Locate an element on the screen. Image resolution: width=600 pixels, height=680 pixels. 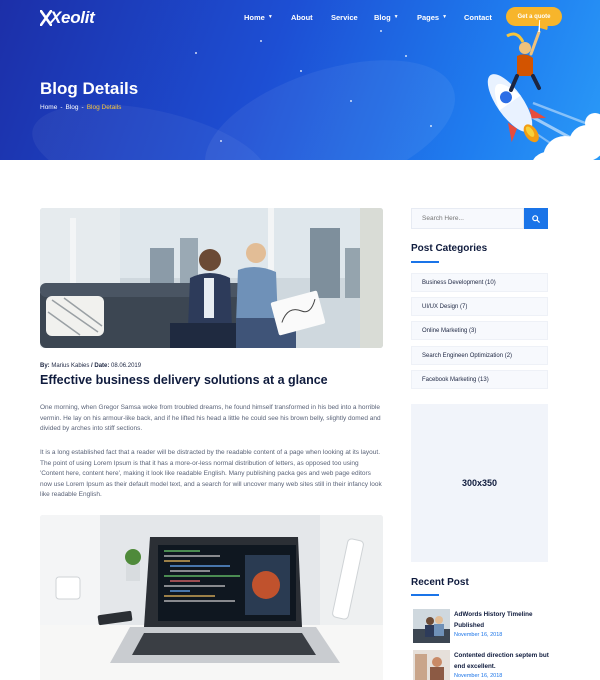
nav-label: About is located at coordinates (302, 17).